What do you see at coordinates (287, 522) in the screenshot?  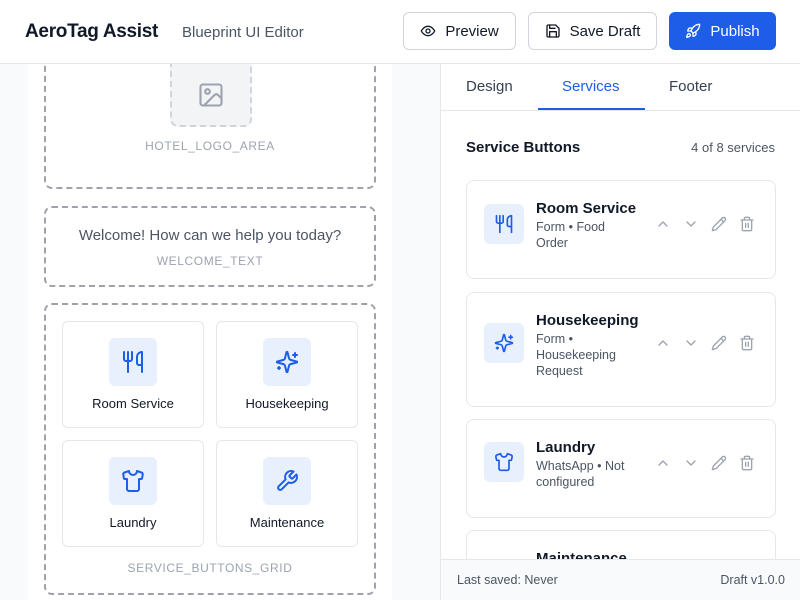 I see `tile-label: Maintenance` at bounding box center [287, 522].